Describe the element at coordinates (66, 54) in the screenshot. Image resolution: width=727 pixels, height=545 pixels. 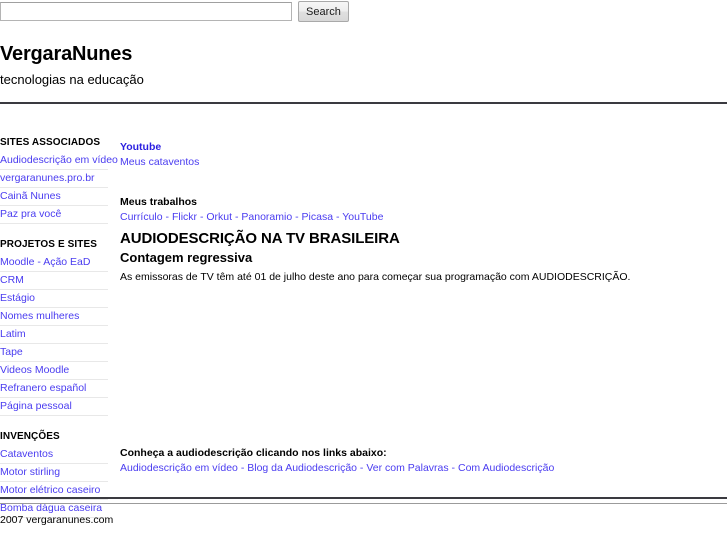
I see `site-title: VergaraNunes` at that location.